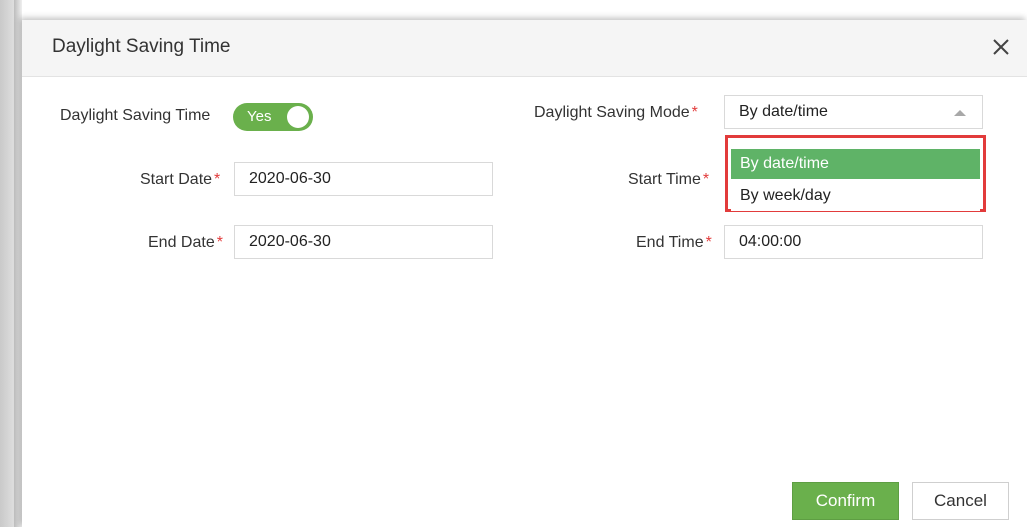  What do you see at coordinates (176, 179) in the screenshot?
I see `start-date-label-text: Start Date` at bounding box center [176, 179].